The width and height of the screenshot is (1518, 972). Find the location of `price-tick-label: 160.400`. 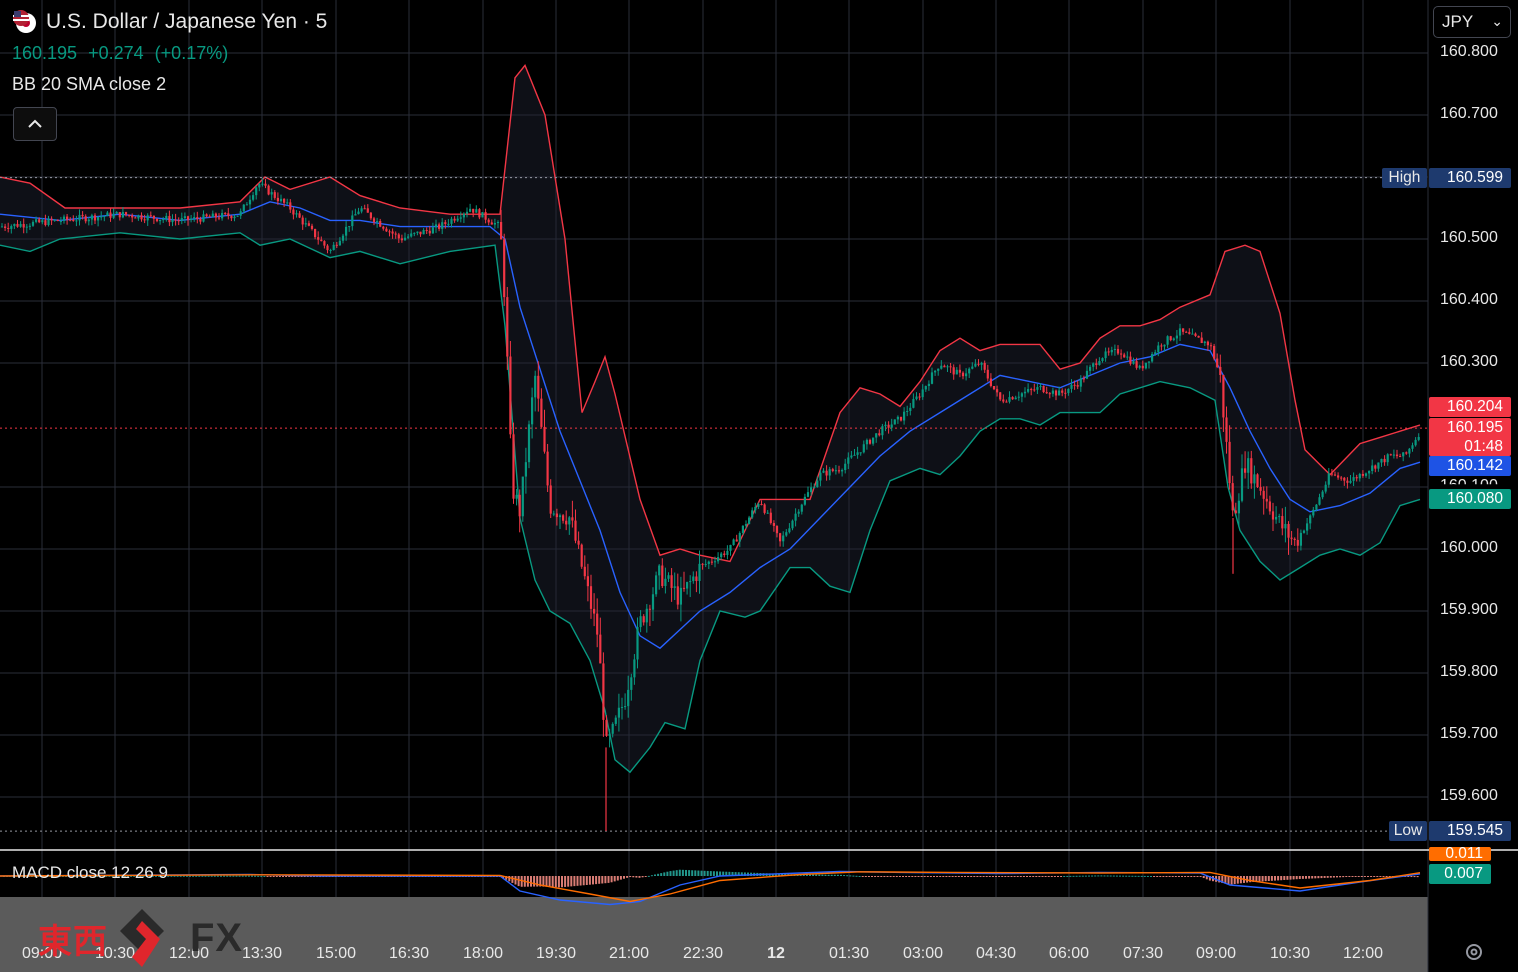

price-tick-label: 160.400 is located at coordinates (1469, 299).